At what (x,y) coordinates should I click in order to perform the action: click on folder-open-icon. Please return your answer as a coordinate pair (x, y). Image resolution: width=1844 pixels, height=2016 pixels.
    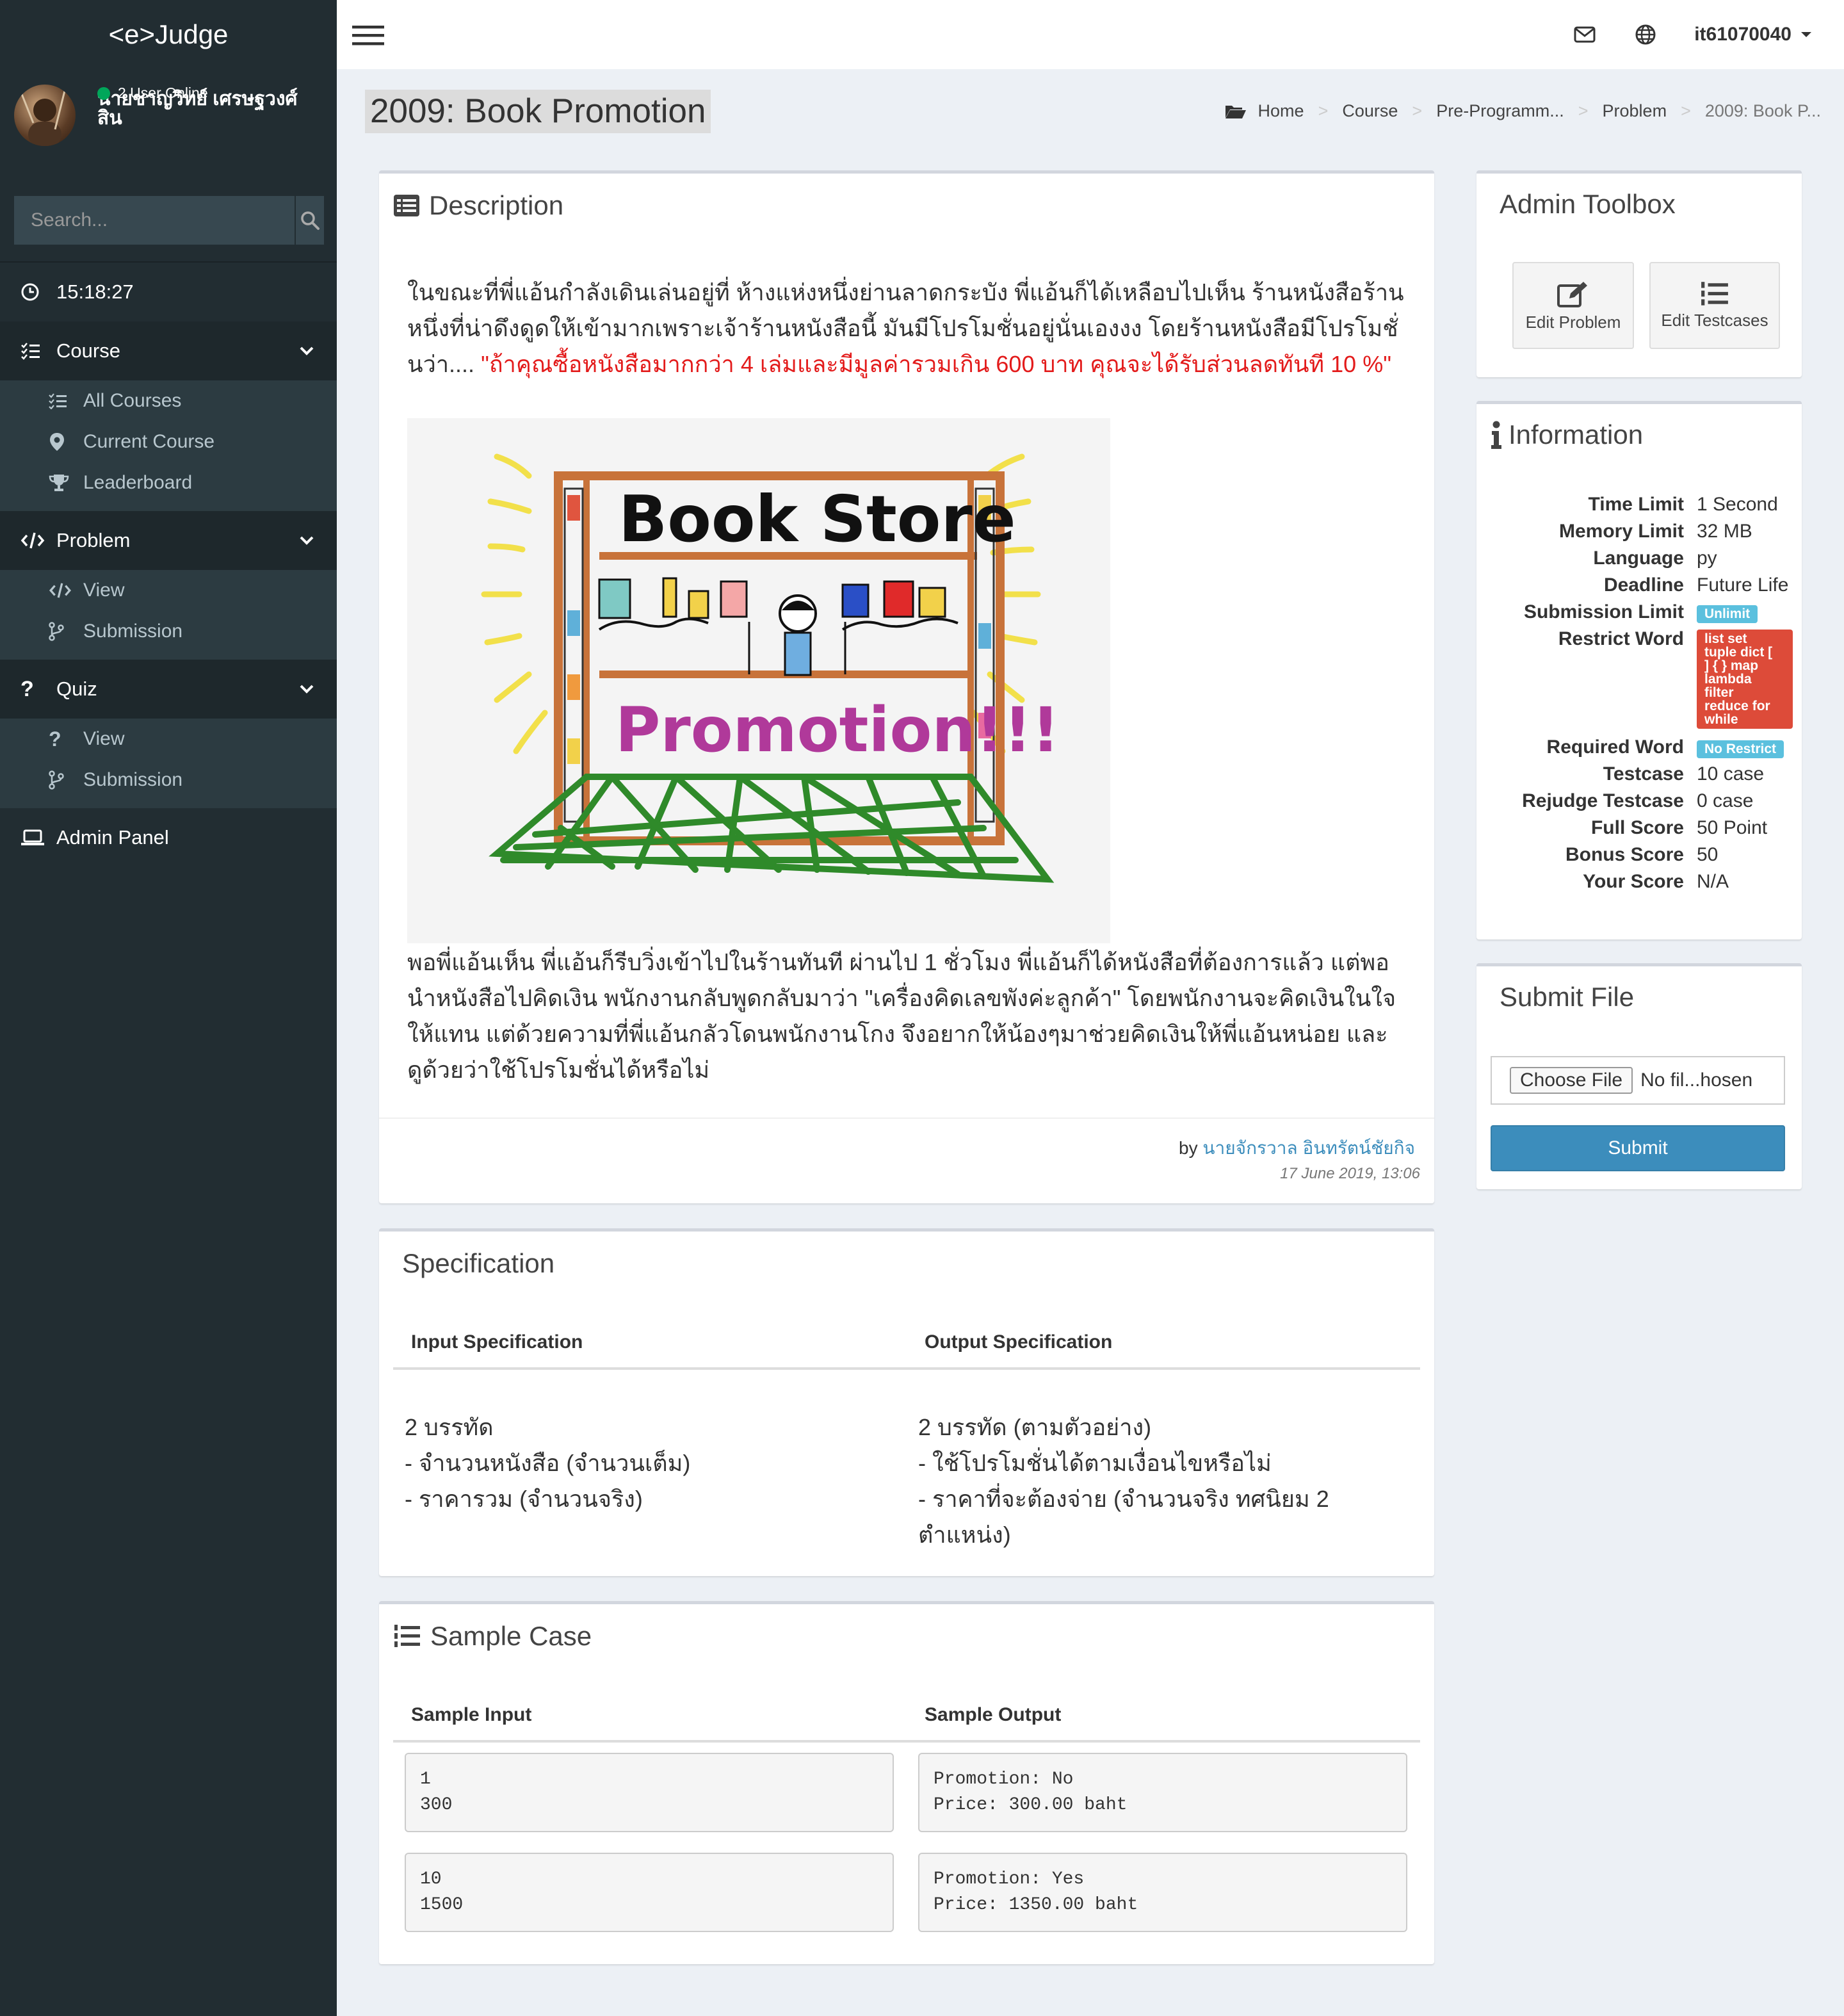
    Looking at the image, I should click on (1235, 111).